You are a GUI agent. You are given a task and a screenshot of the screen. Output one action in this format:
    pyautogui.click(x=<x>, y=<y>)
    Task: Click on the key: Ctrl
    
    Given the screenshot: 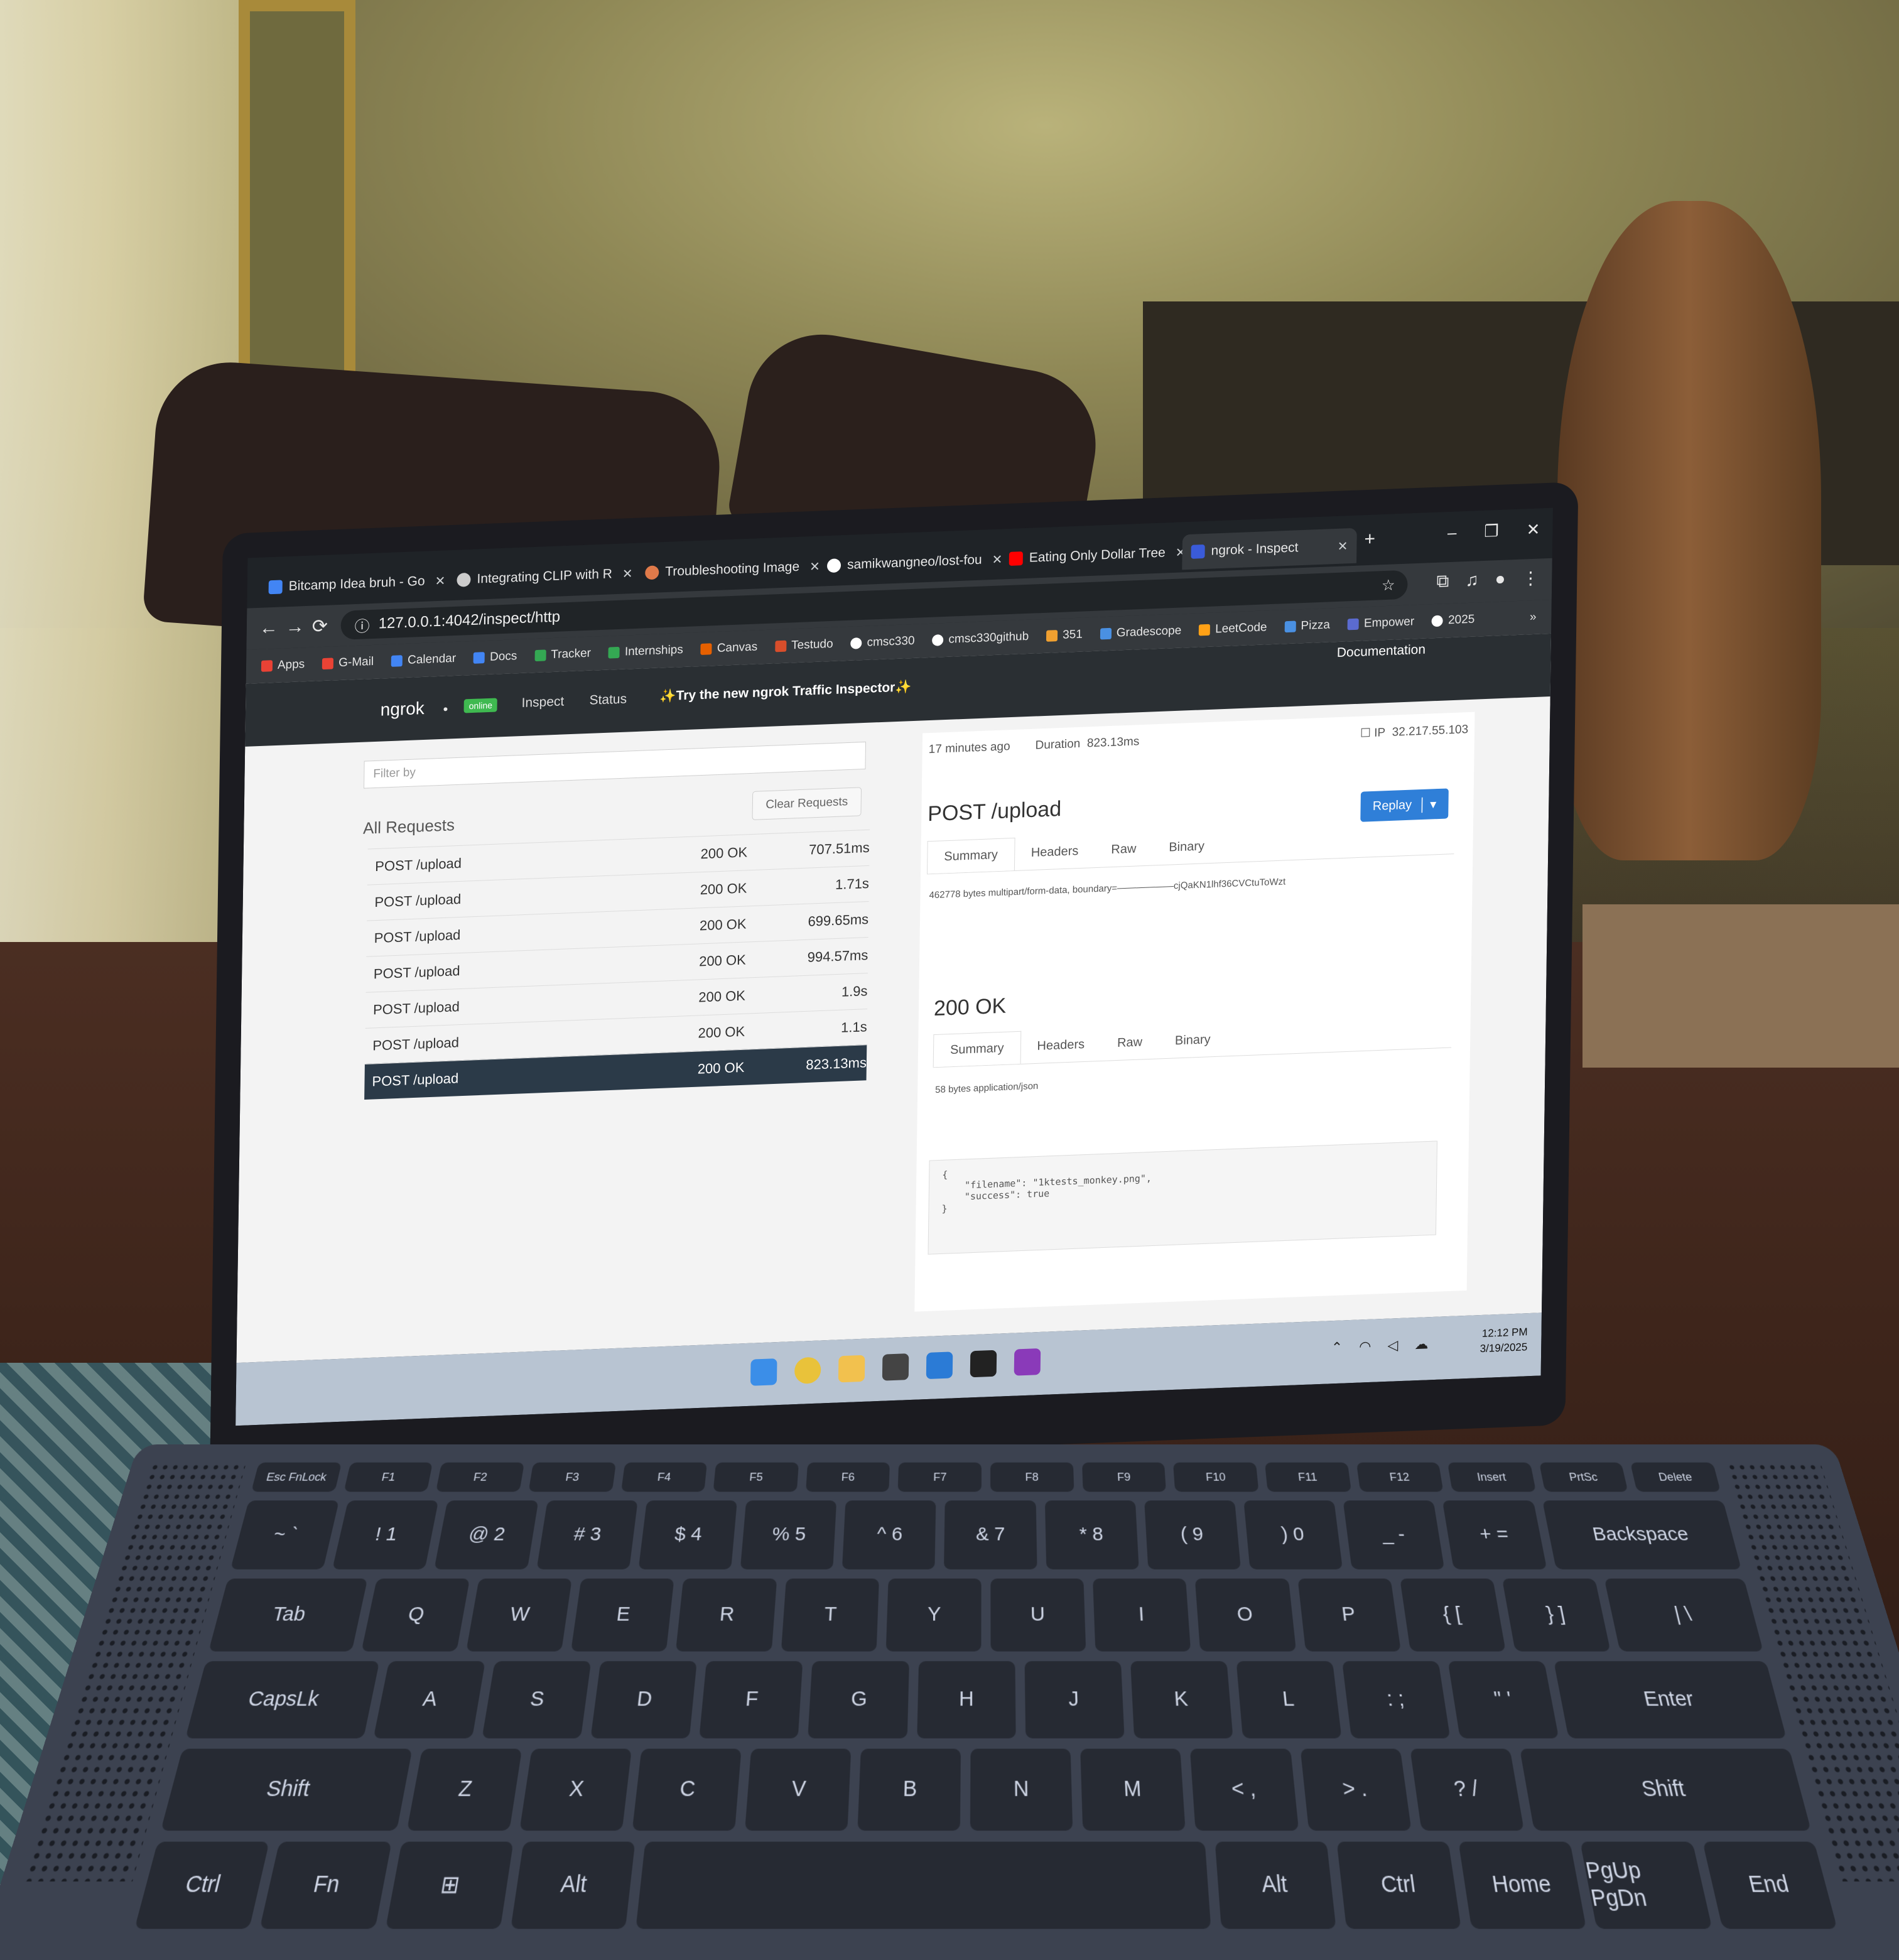 What is the action you would take?
    pyautogui.click(x=1399, y=1885)
    